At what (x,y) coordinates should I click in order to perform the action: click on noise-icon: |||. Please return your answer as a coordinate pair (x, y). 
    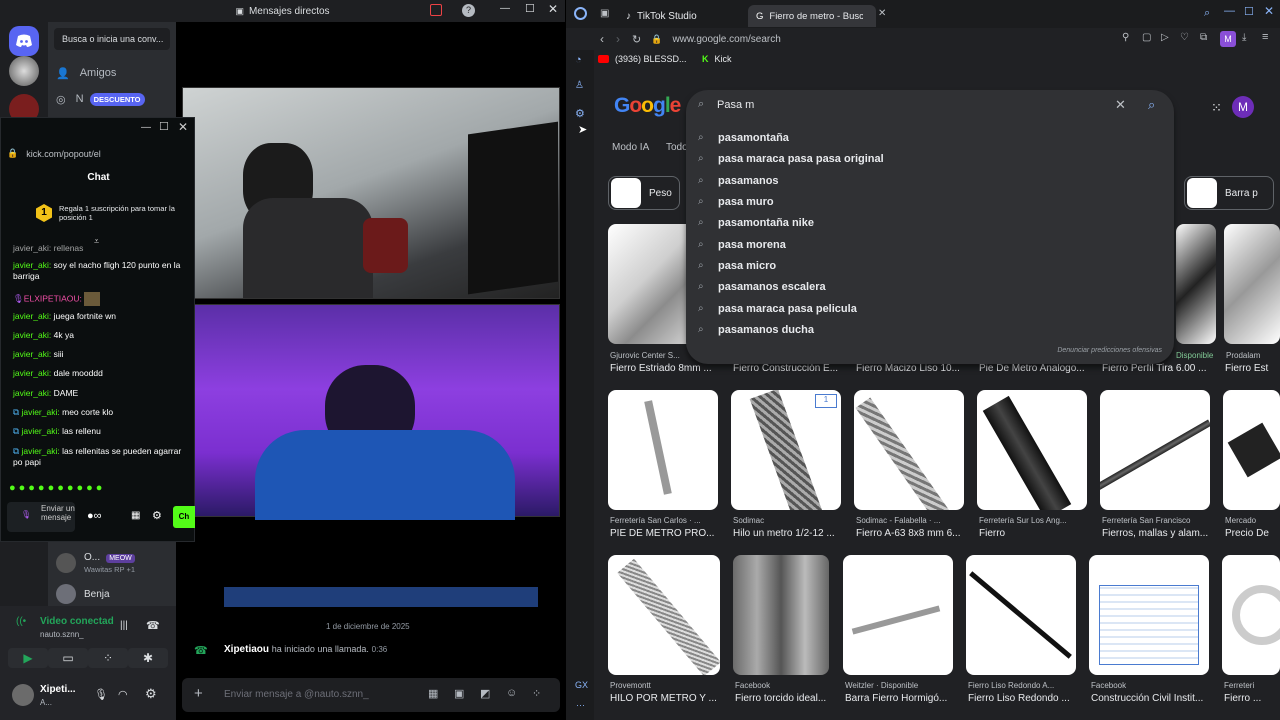
    Looking at the image, I should click on (124, 625).